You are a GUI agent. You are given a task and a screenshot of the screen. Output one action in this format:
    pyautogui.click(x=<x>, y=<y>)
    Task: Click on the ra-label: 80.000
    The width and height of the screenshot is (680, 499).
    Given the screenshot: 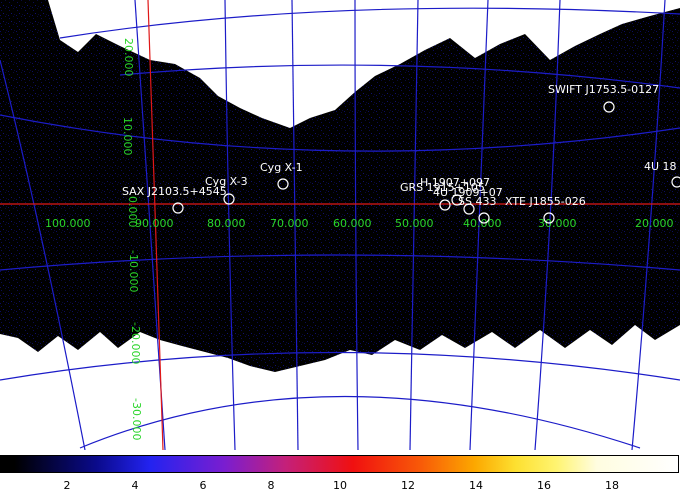 What is the action you would take?
    pyautogui.click(x=226, y=223)
    